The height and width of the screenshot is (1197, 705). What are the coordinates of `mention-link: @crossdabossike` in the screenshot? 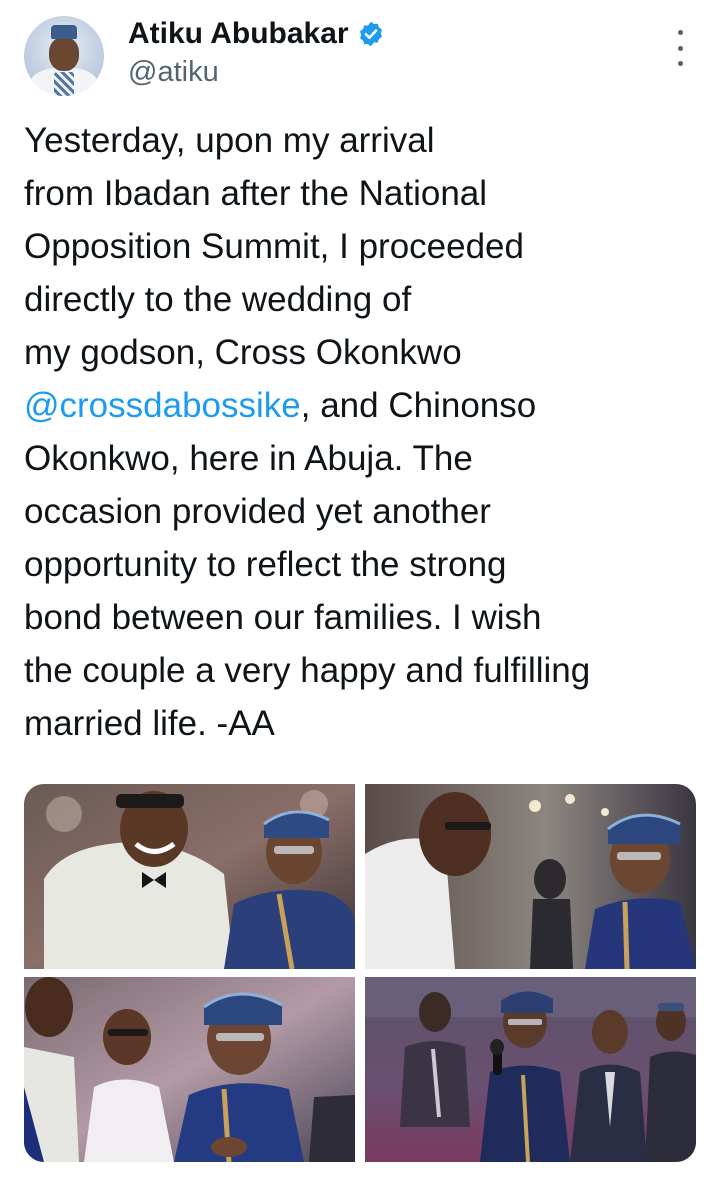 It's located at (162, 405).